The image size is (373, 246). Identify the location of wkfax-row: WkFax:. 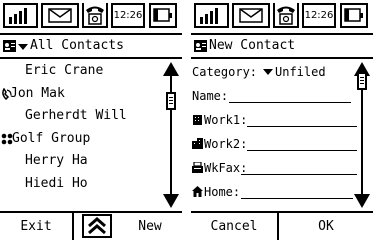
(274, 168).